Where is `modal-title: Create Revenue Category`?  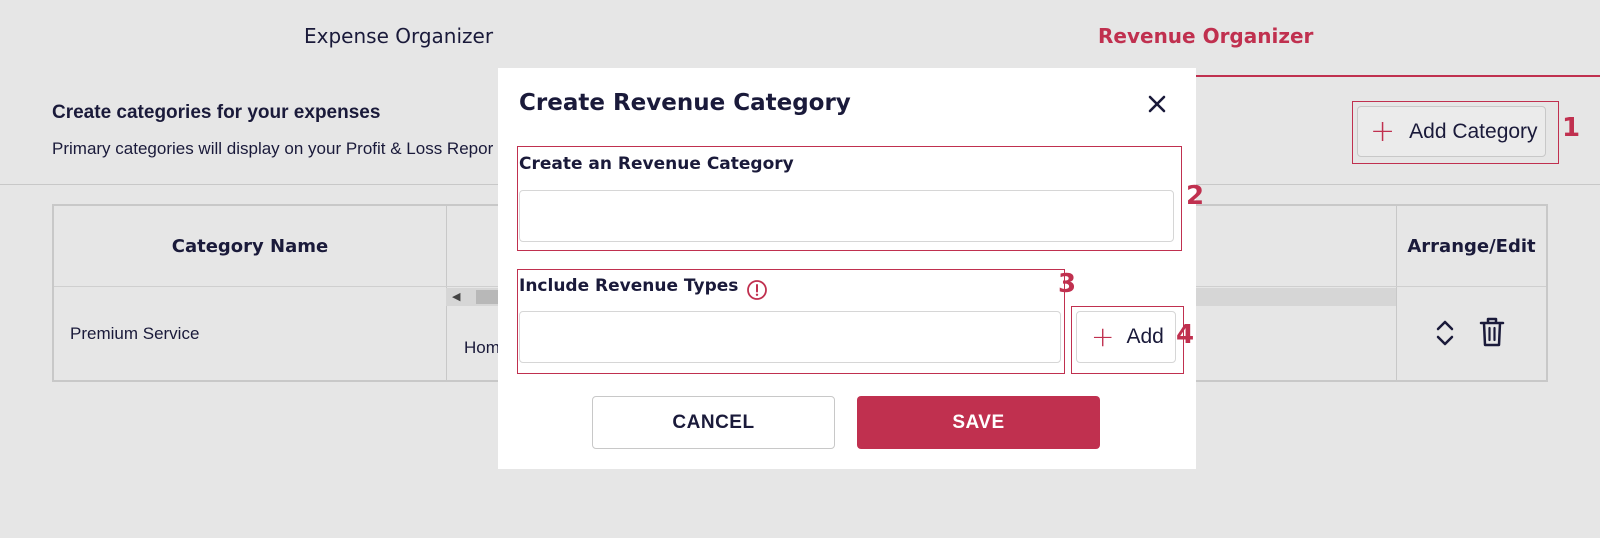 modal-title: Create Revenue Category is located at coordinates (685, 103).